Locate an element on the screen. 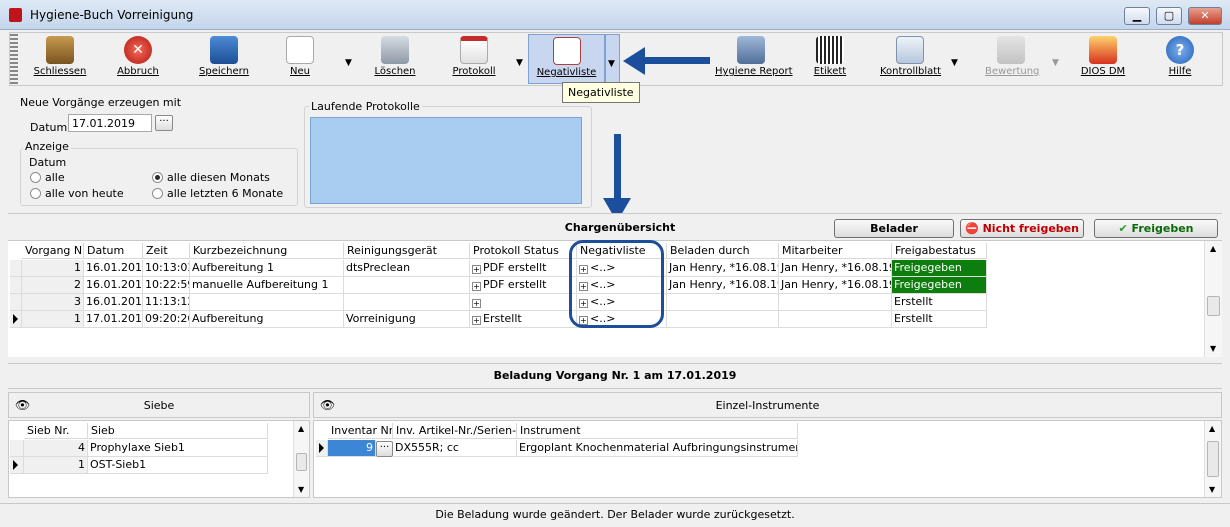  cell-text: Erstellt is located at coordinates (913, 318).